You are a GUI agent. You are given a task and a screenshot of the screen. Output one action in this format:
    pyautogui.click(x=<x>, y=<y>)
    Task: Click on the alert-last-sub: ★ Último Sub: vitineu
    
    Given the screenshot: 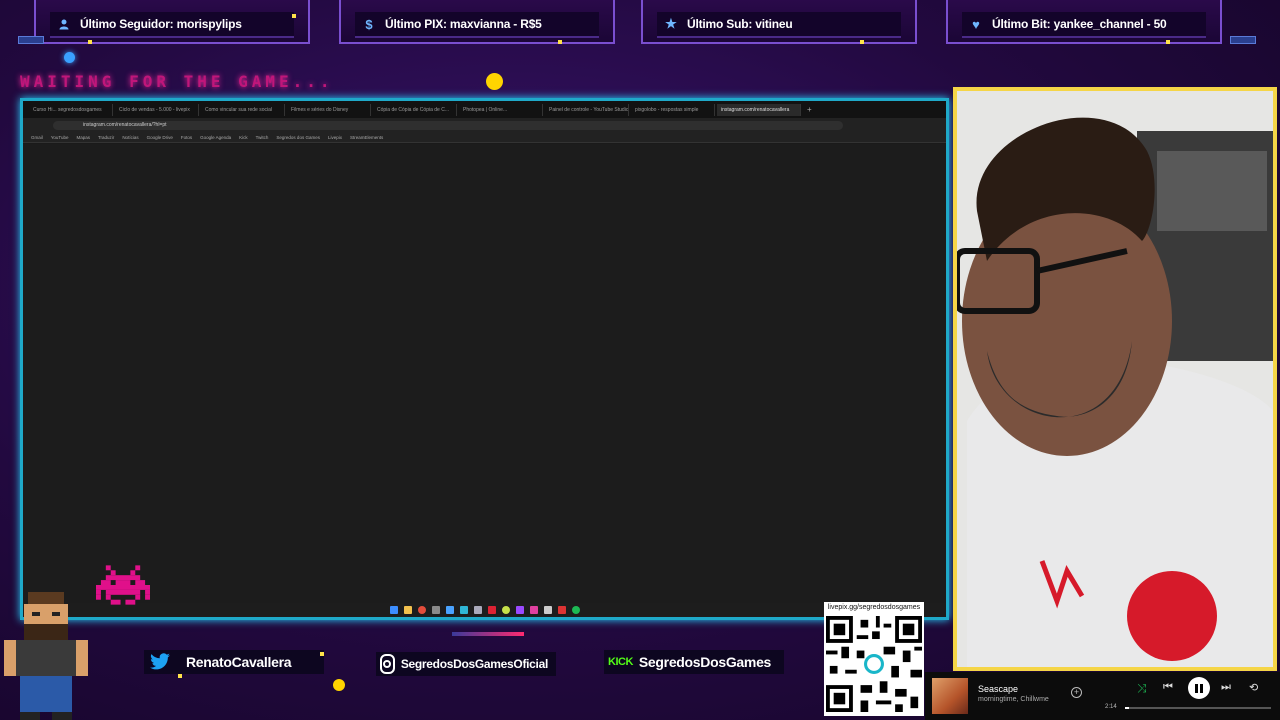 What is the action you would take?
    pyautogui.click(x=779, y=22)
    